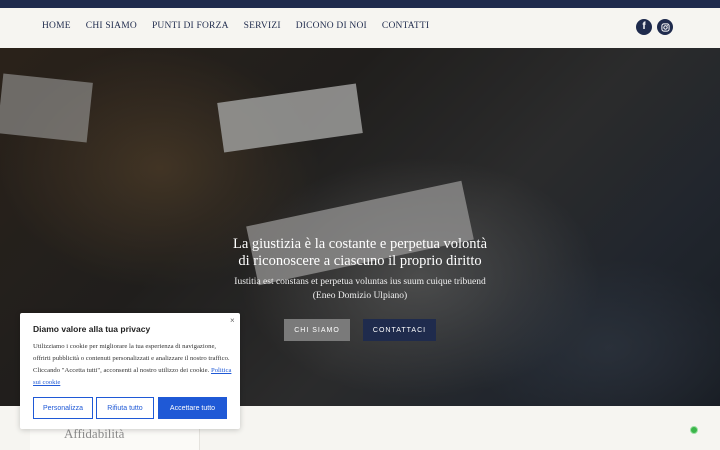  I want to click on nav-item-home: HOME, so click(56, 26).